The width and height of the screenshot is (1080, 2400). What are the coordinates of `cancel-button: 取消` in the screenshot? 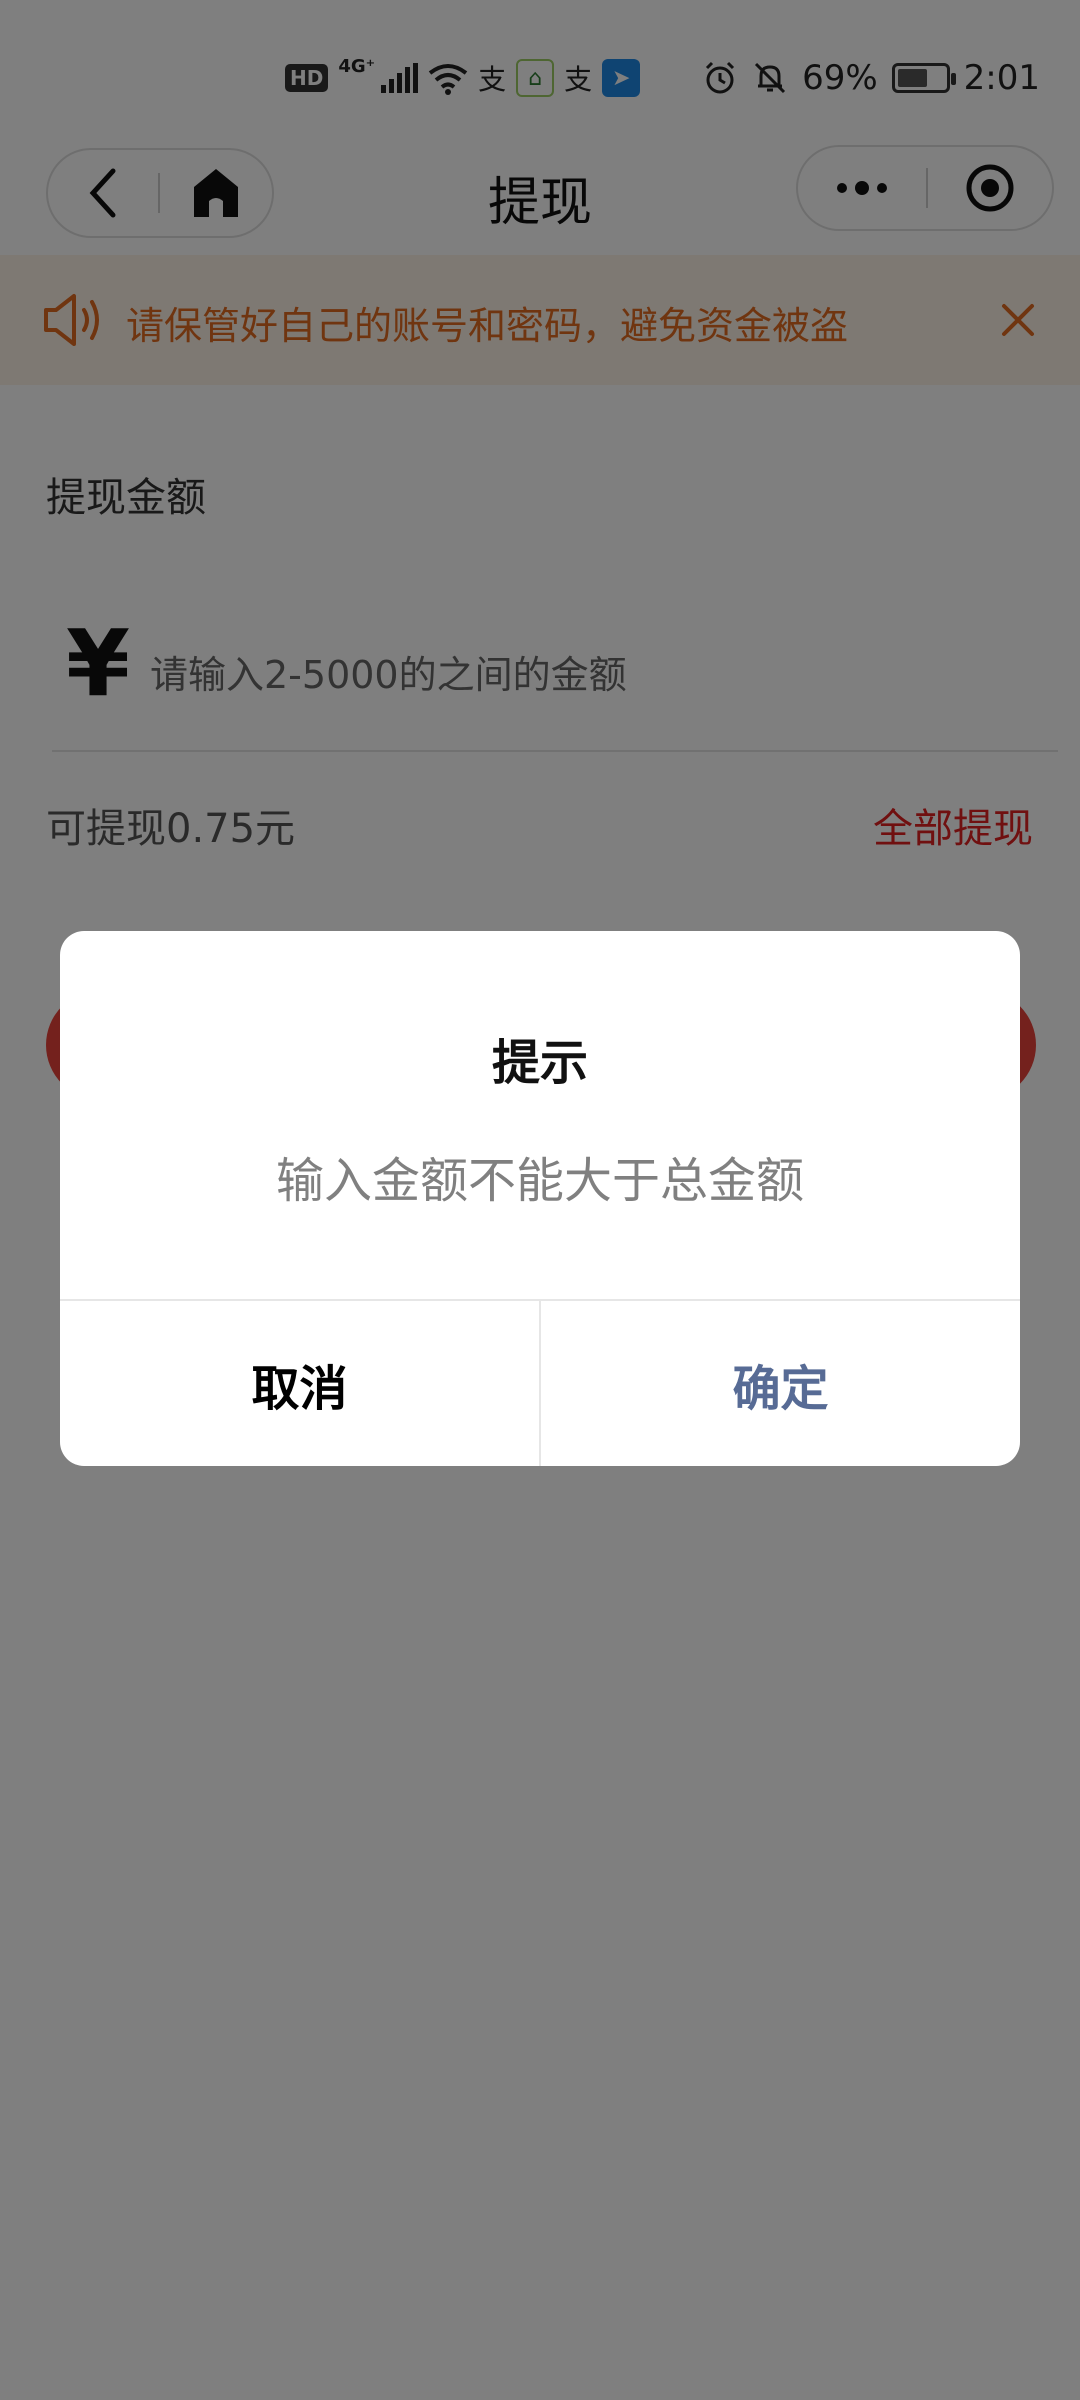 It's located at (299, 1383).